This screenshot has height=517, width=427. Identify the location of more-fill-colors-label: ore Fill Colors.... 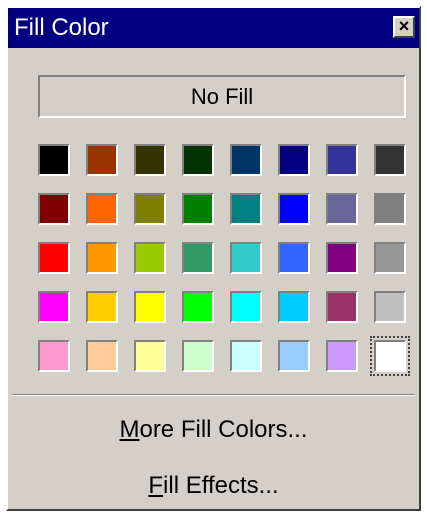
(223, 429).